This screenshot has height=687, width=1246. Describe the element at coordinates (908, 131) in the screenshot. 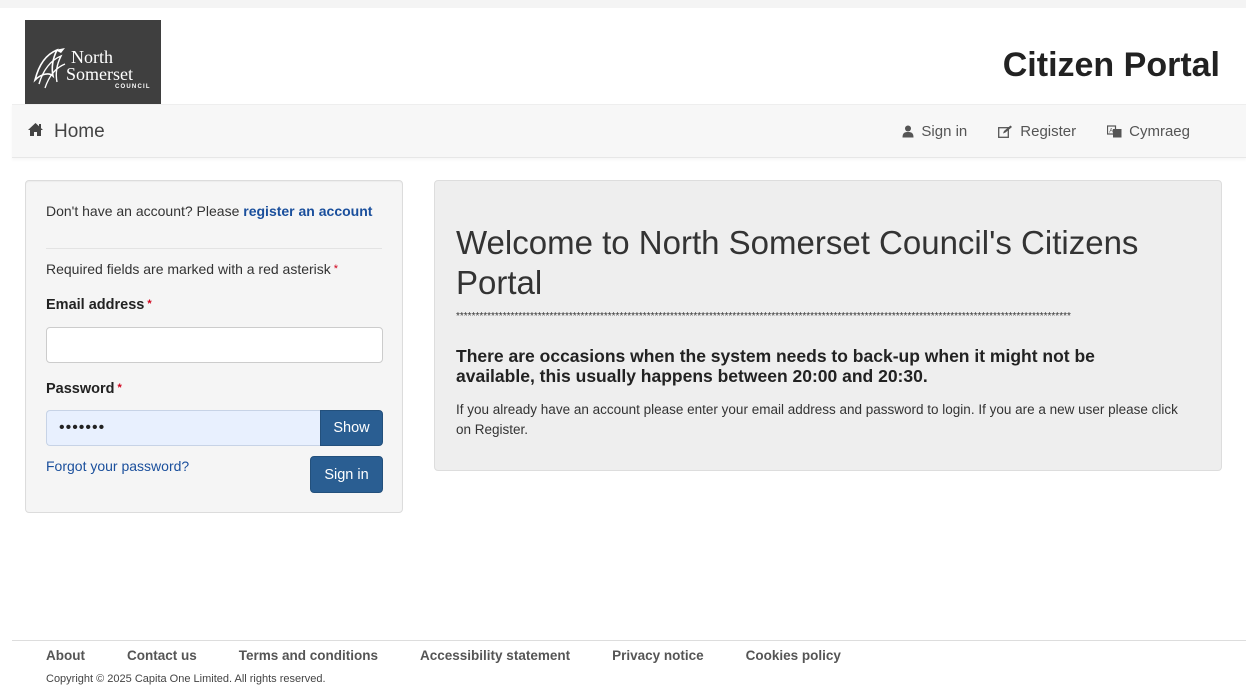

I see `user-icon` at that location.